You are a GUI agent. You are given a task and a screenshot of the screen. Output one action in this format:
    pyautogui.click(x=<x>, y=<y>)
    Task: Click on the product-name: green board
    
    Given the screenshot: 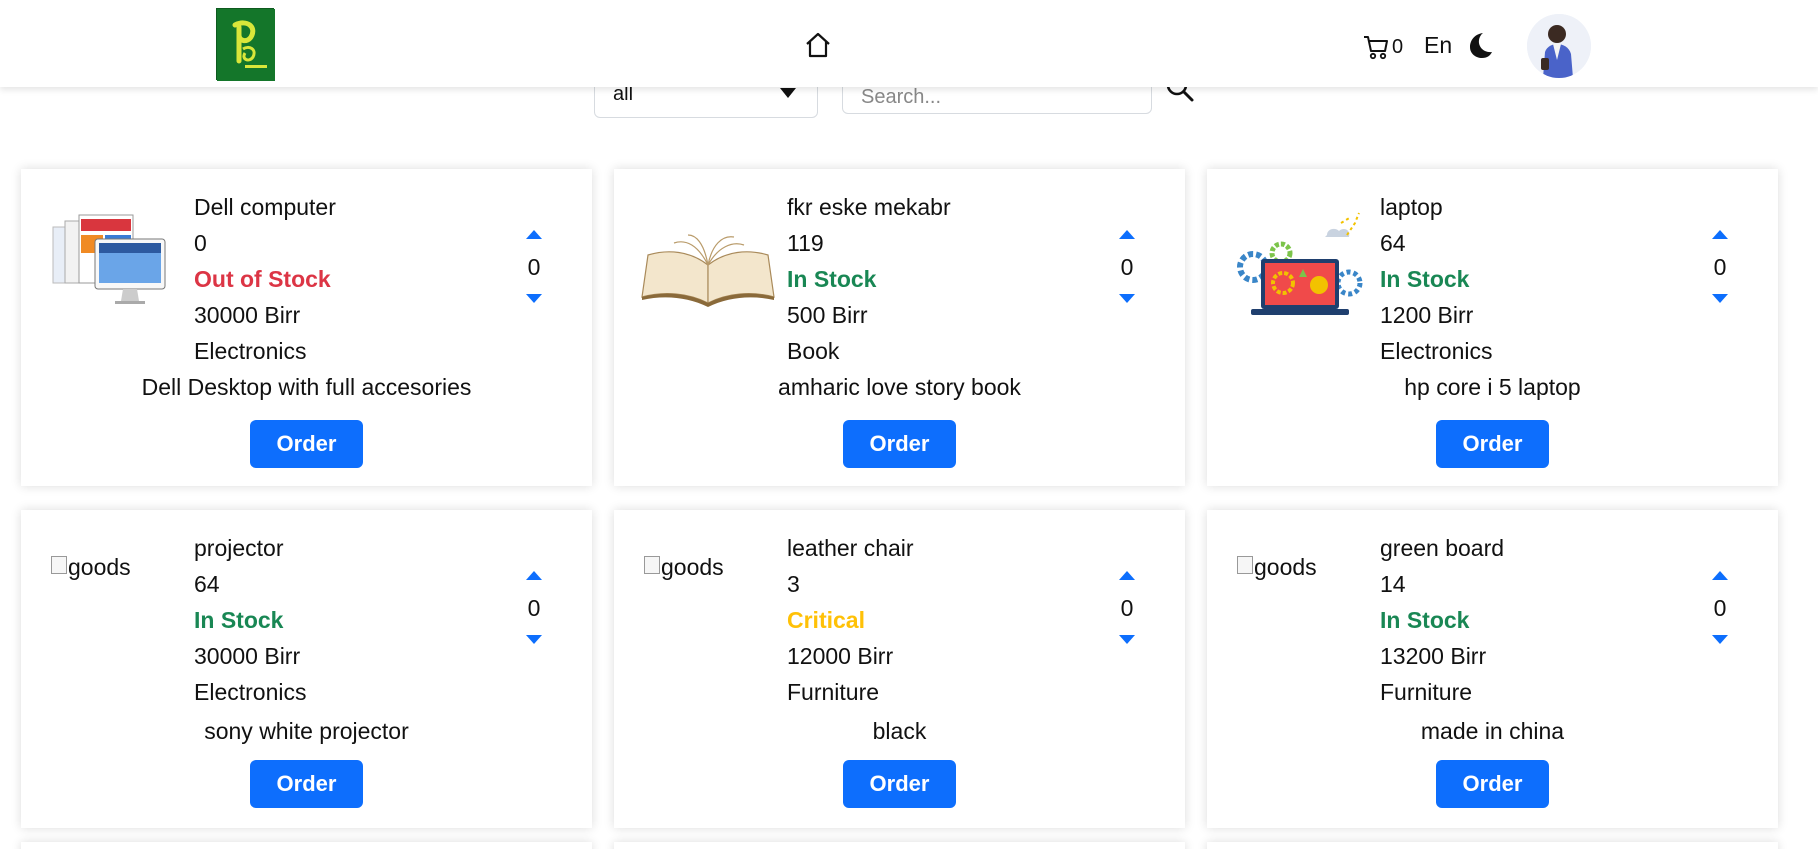 What is the action you would take?
    pyautogui.click(x=1442, y=548)
    